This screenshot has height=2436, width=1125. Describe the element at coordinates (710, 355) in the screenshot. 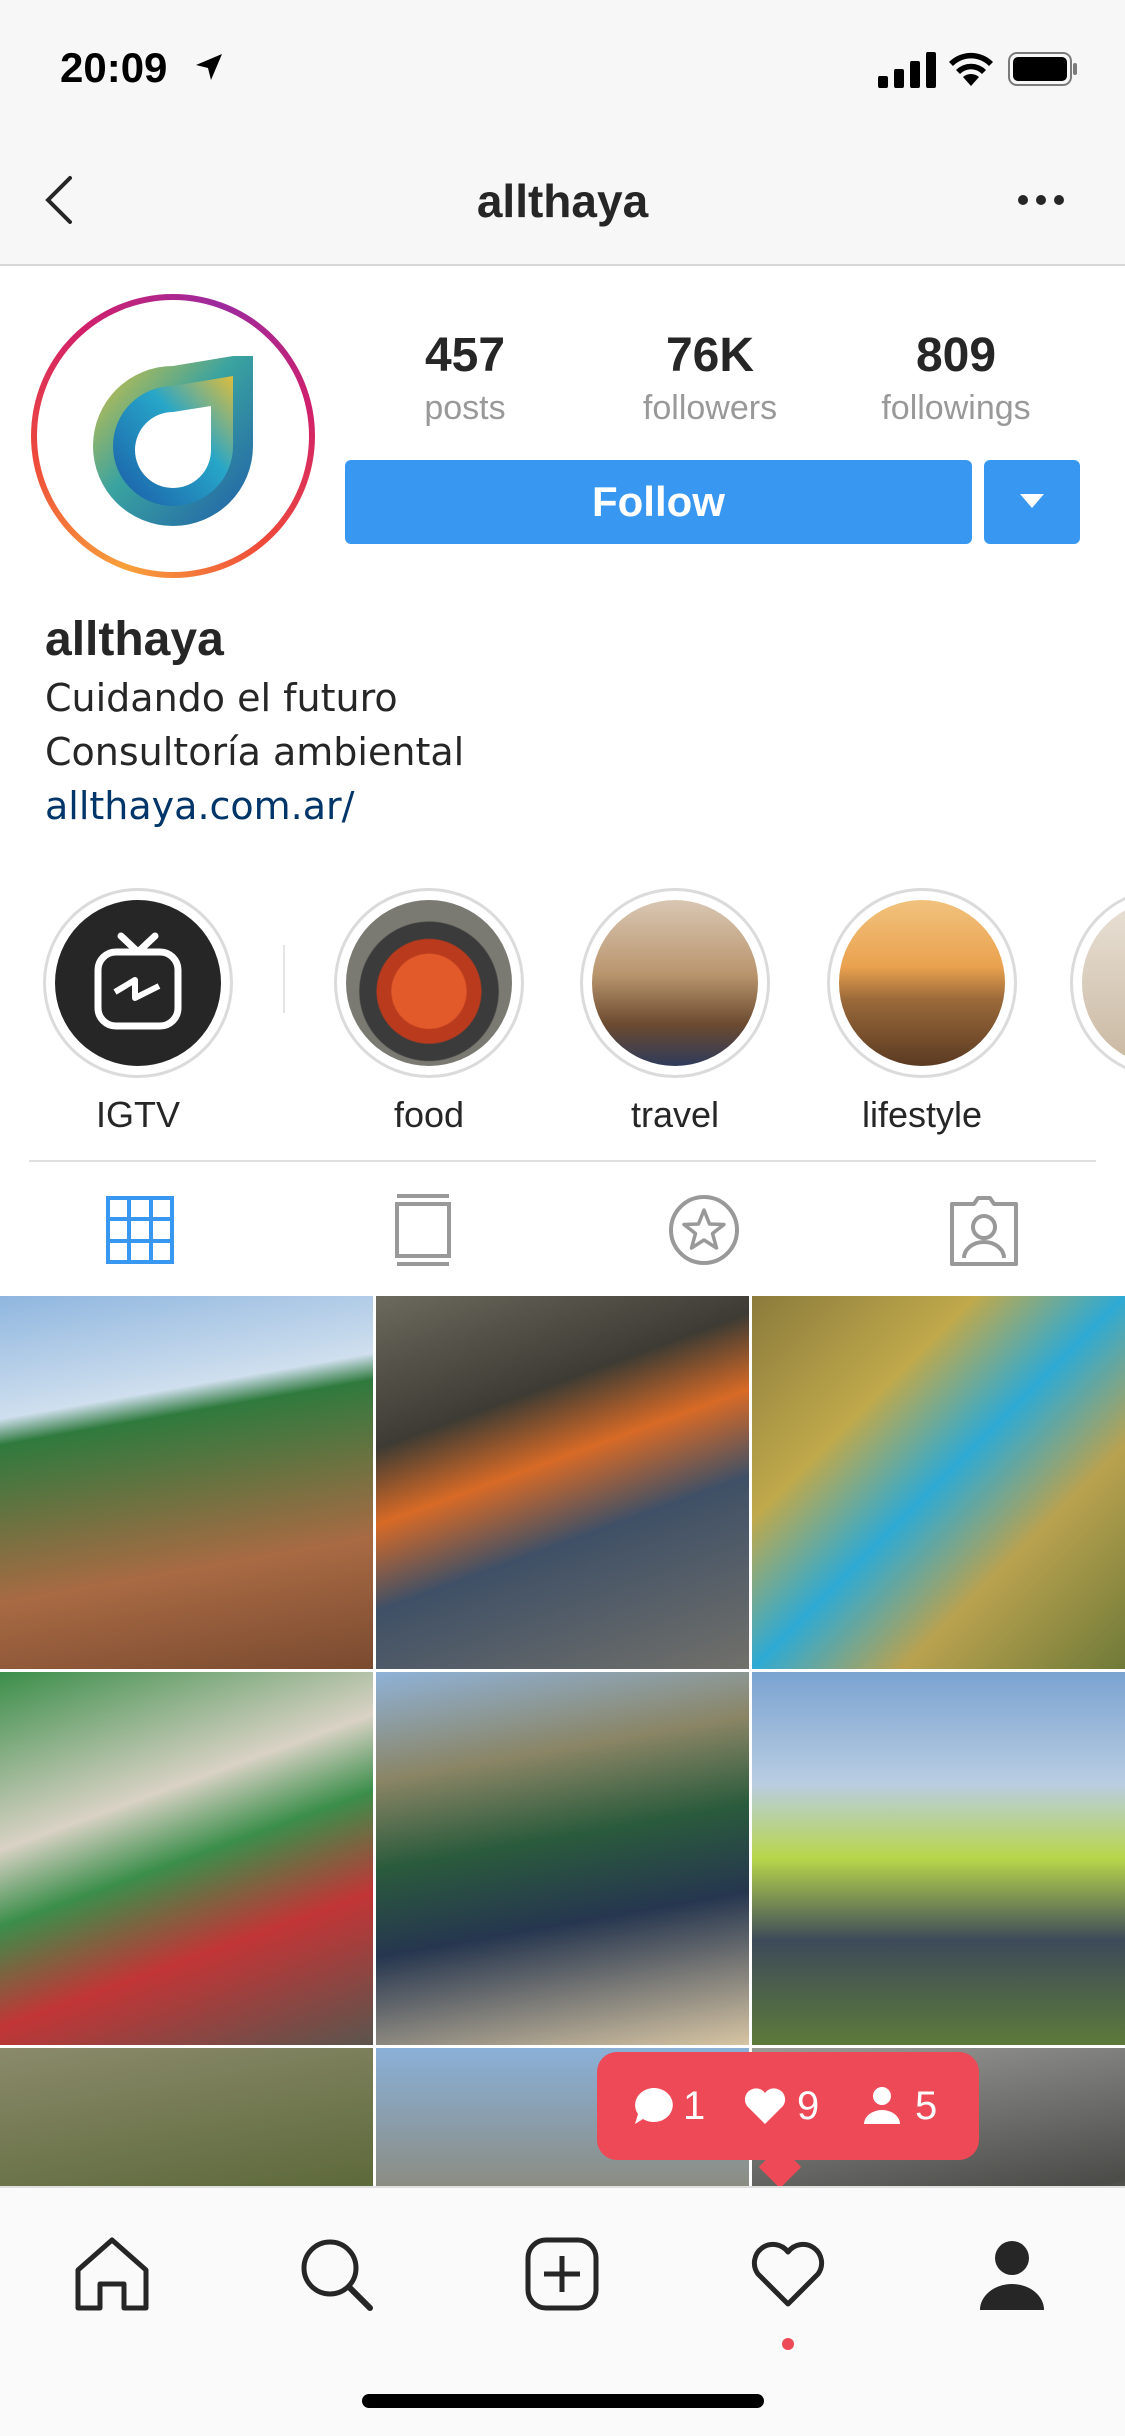

I see `followers-count: 76K` at that location.